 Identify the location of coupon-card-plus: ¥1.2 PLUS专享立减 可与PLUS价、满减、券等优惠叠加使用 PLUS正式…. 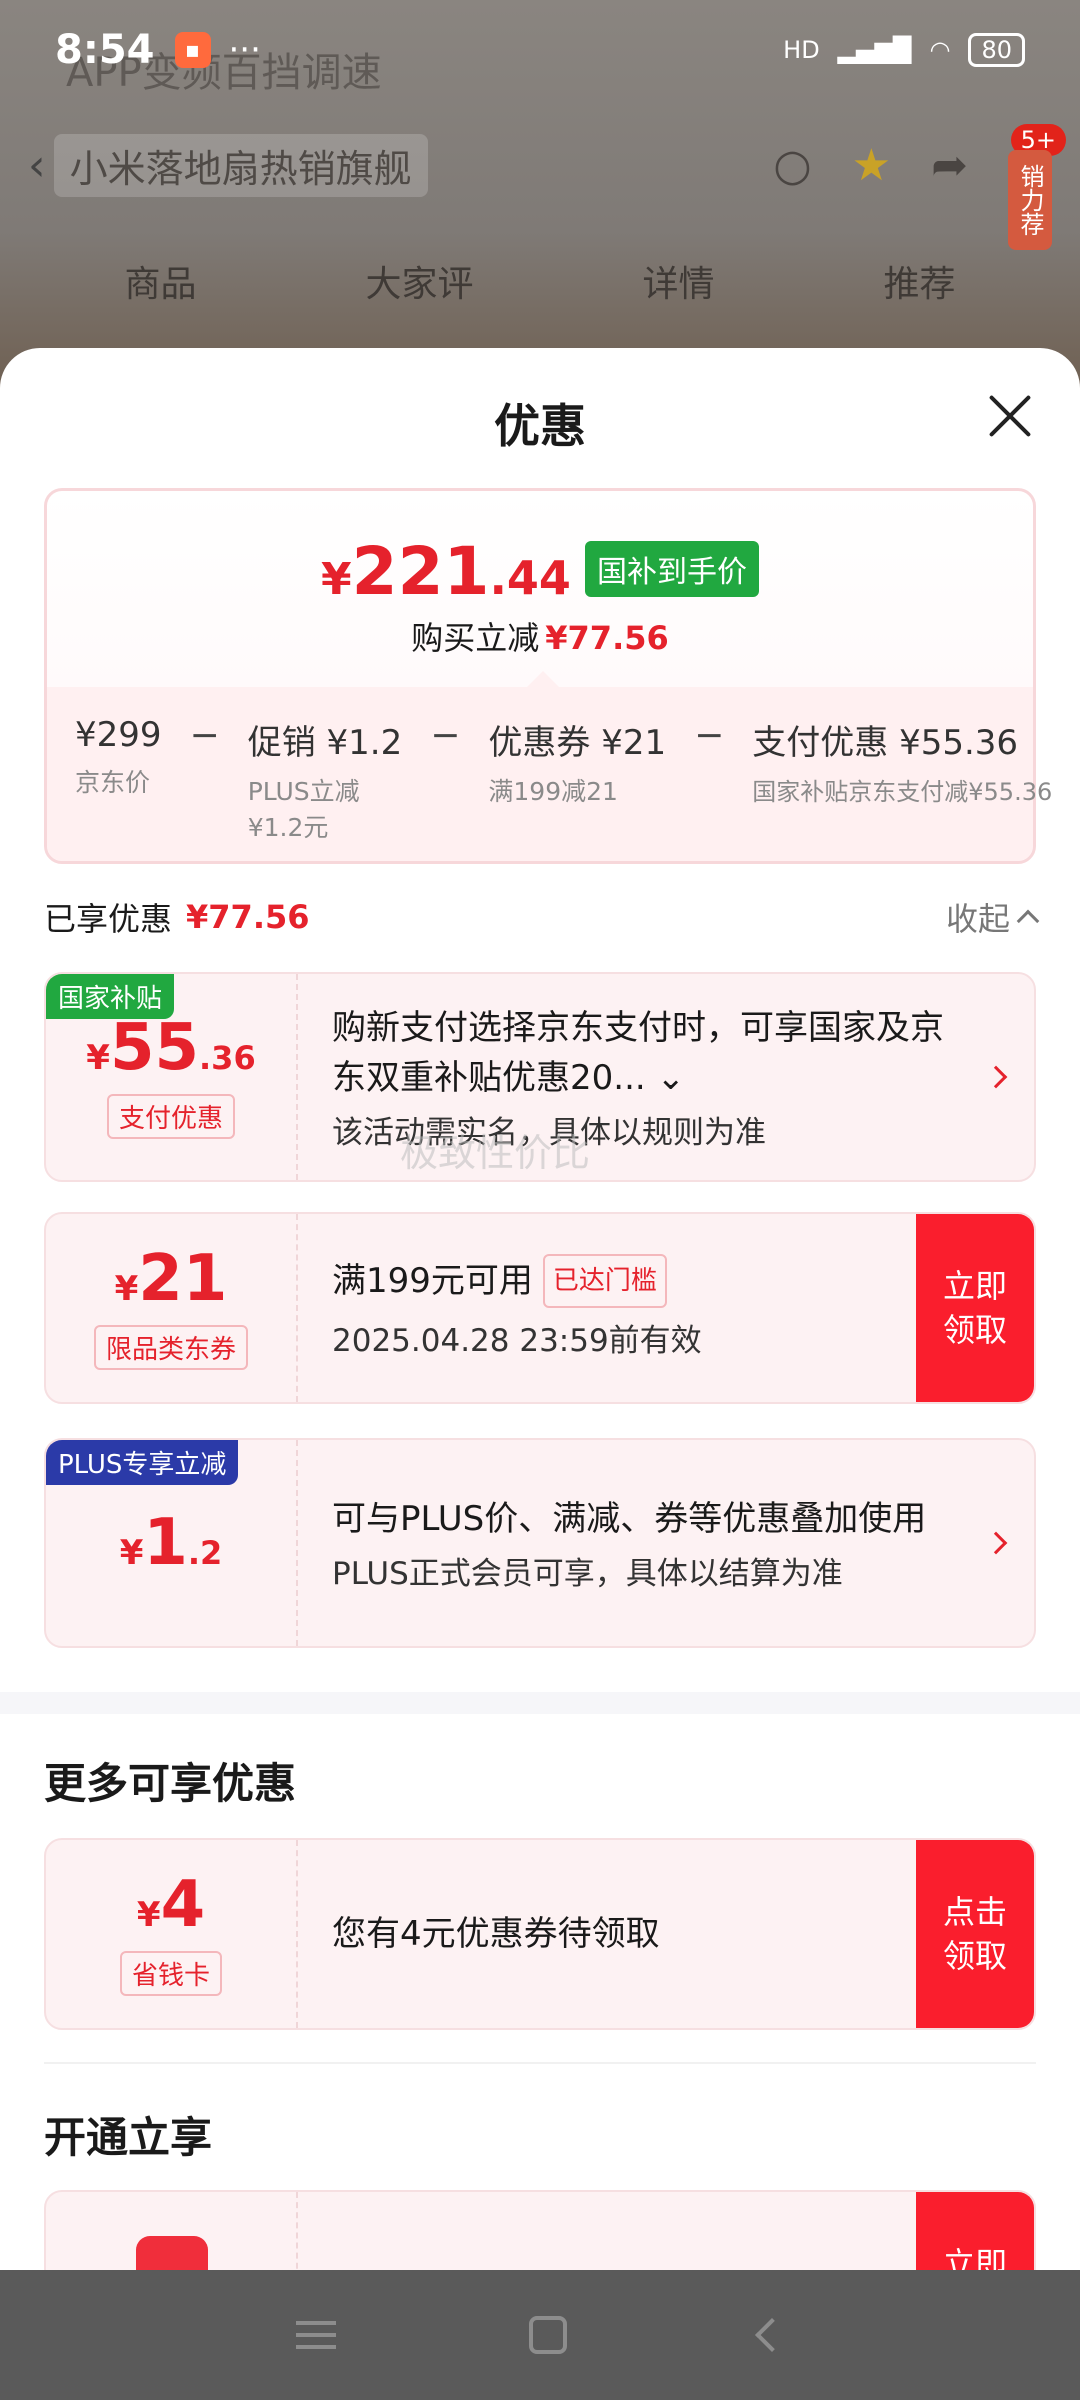
(540, 1543).